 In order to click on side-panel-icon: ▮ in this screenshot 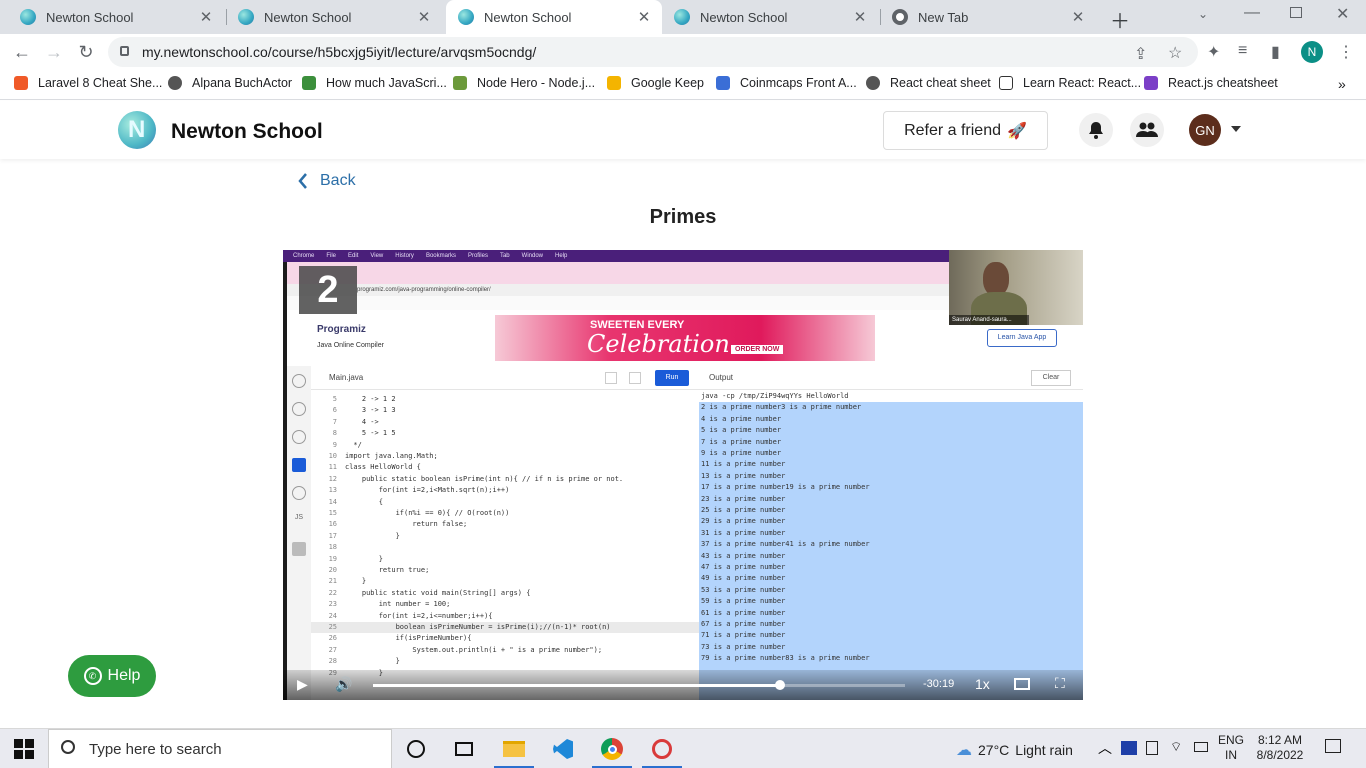, I will do `click(1275, 52)`.